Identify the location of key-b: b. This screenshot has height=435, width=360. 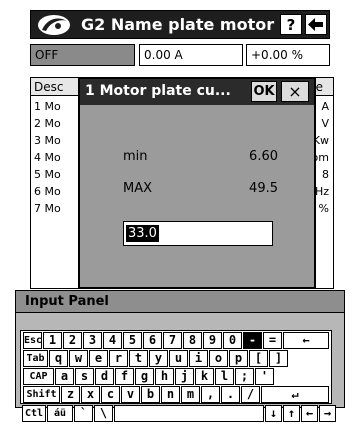
(150, 394).